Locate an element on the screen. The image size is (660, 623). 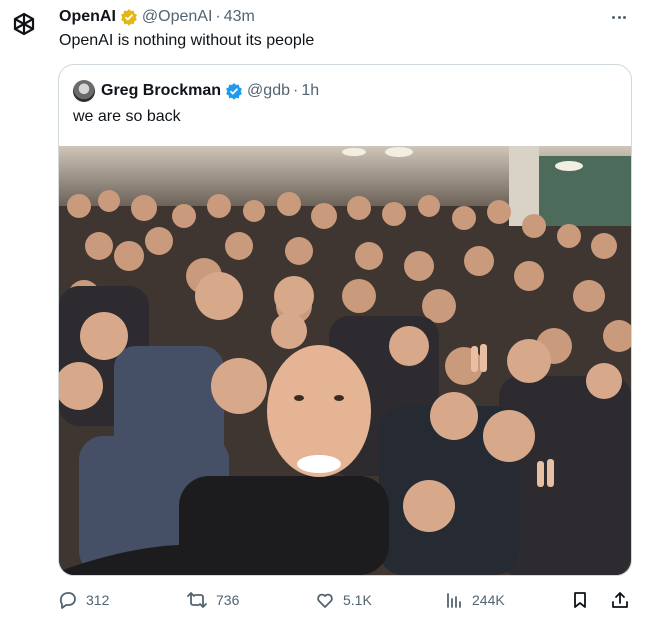
verified-blue-icon is located at coordinates (234, 91).